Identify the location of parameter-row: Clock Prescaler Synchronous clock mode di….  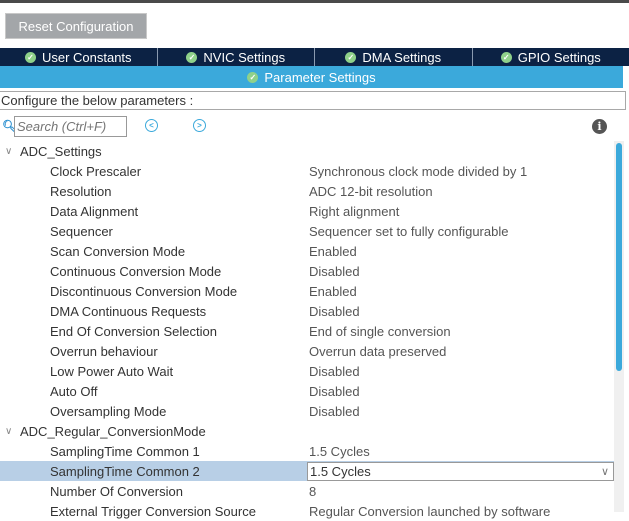
(307, 171).